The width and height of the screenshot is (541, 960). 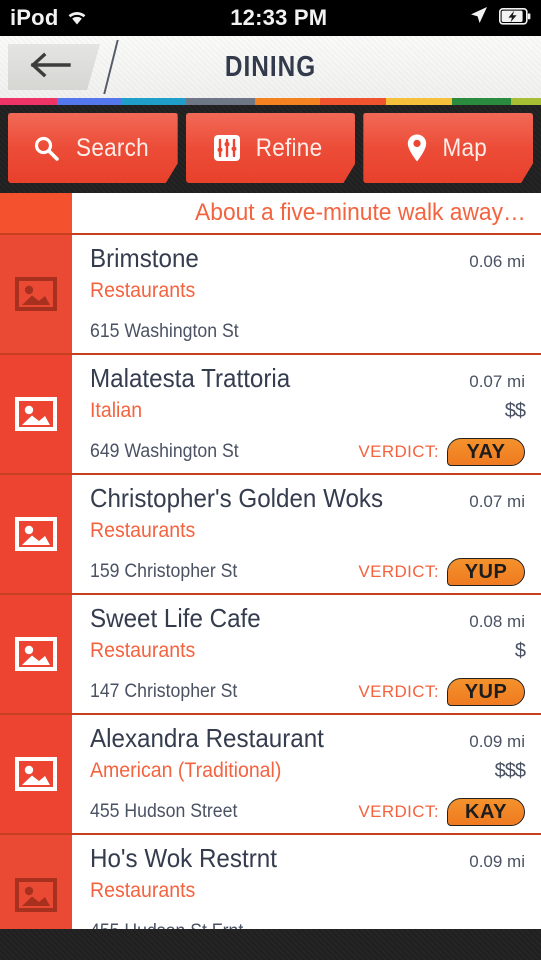 I want to click on walk-note-accent, so click(x=36, y=213).